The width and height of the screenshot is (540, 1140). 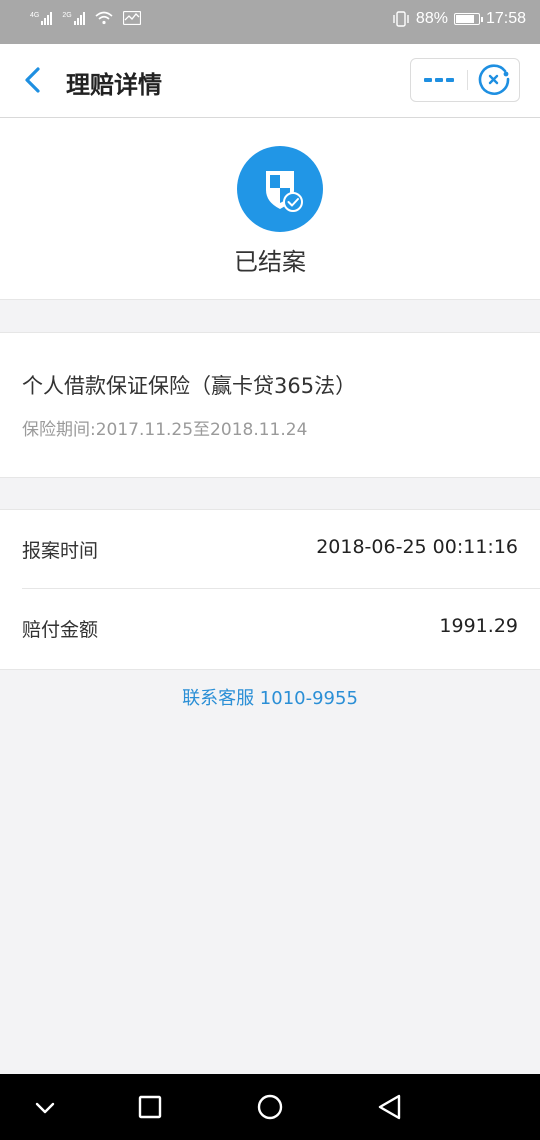 What do you see at coordinates (73, 18) in the screenshot?
I see `signal-2g-icon: 2G` at bounding box center [73, 18].